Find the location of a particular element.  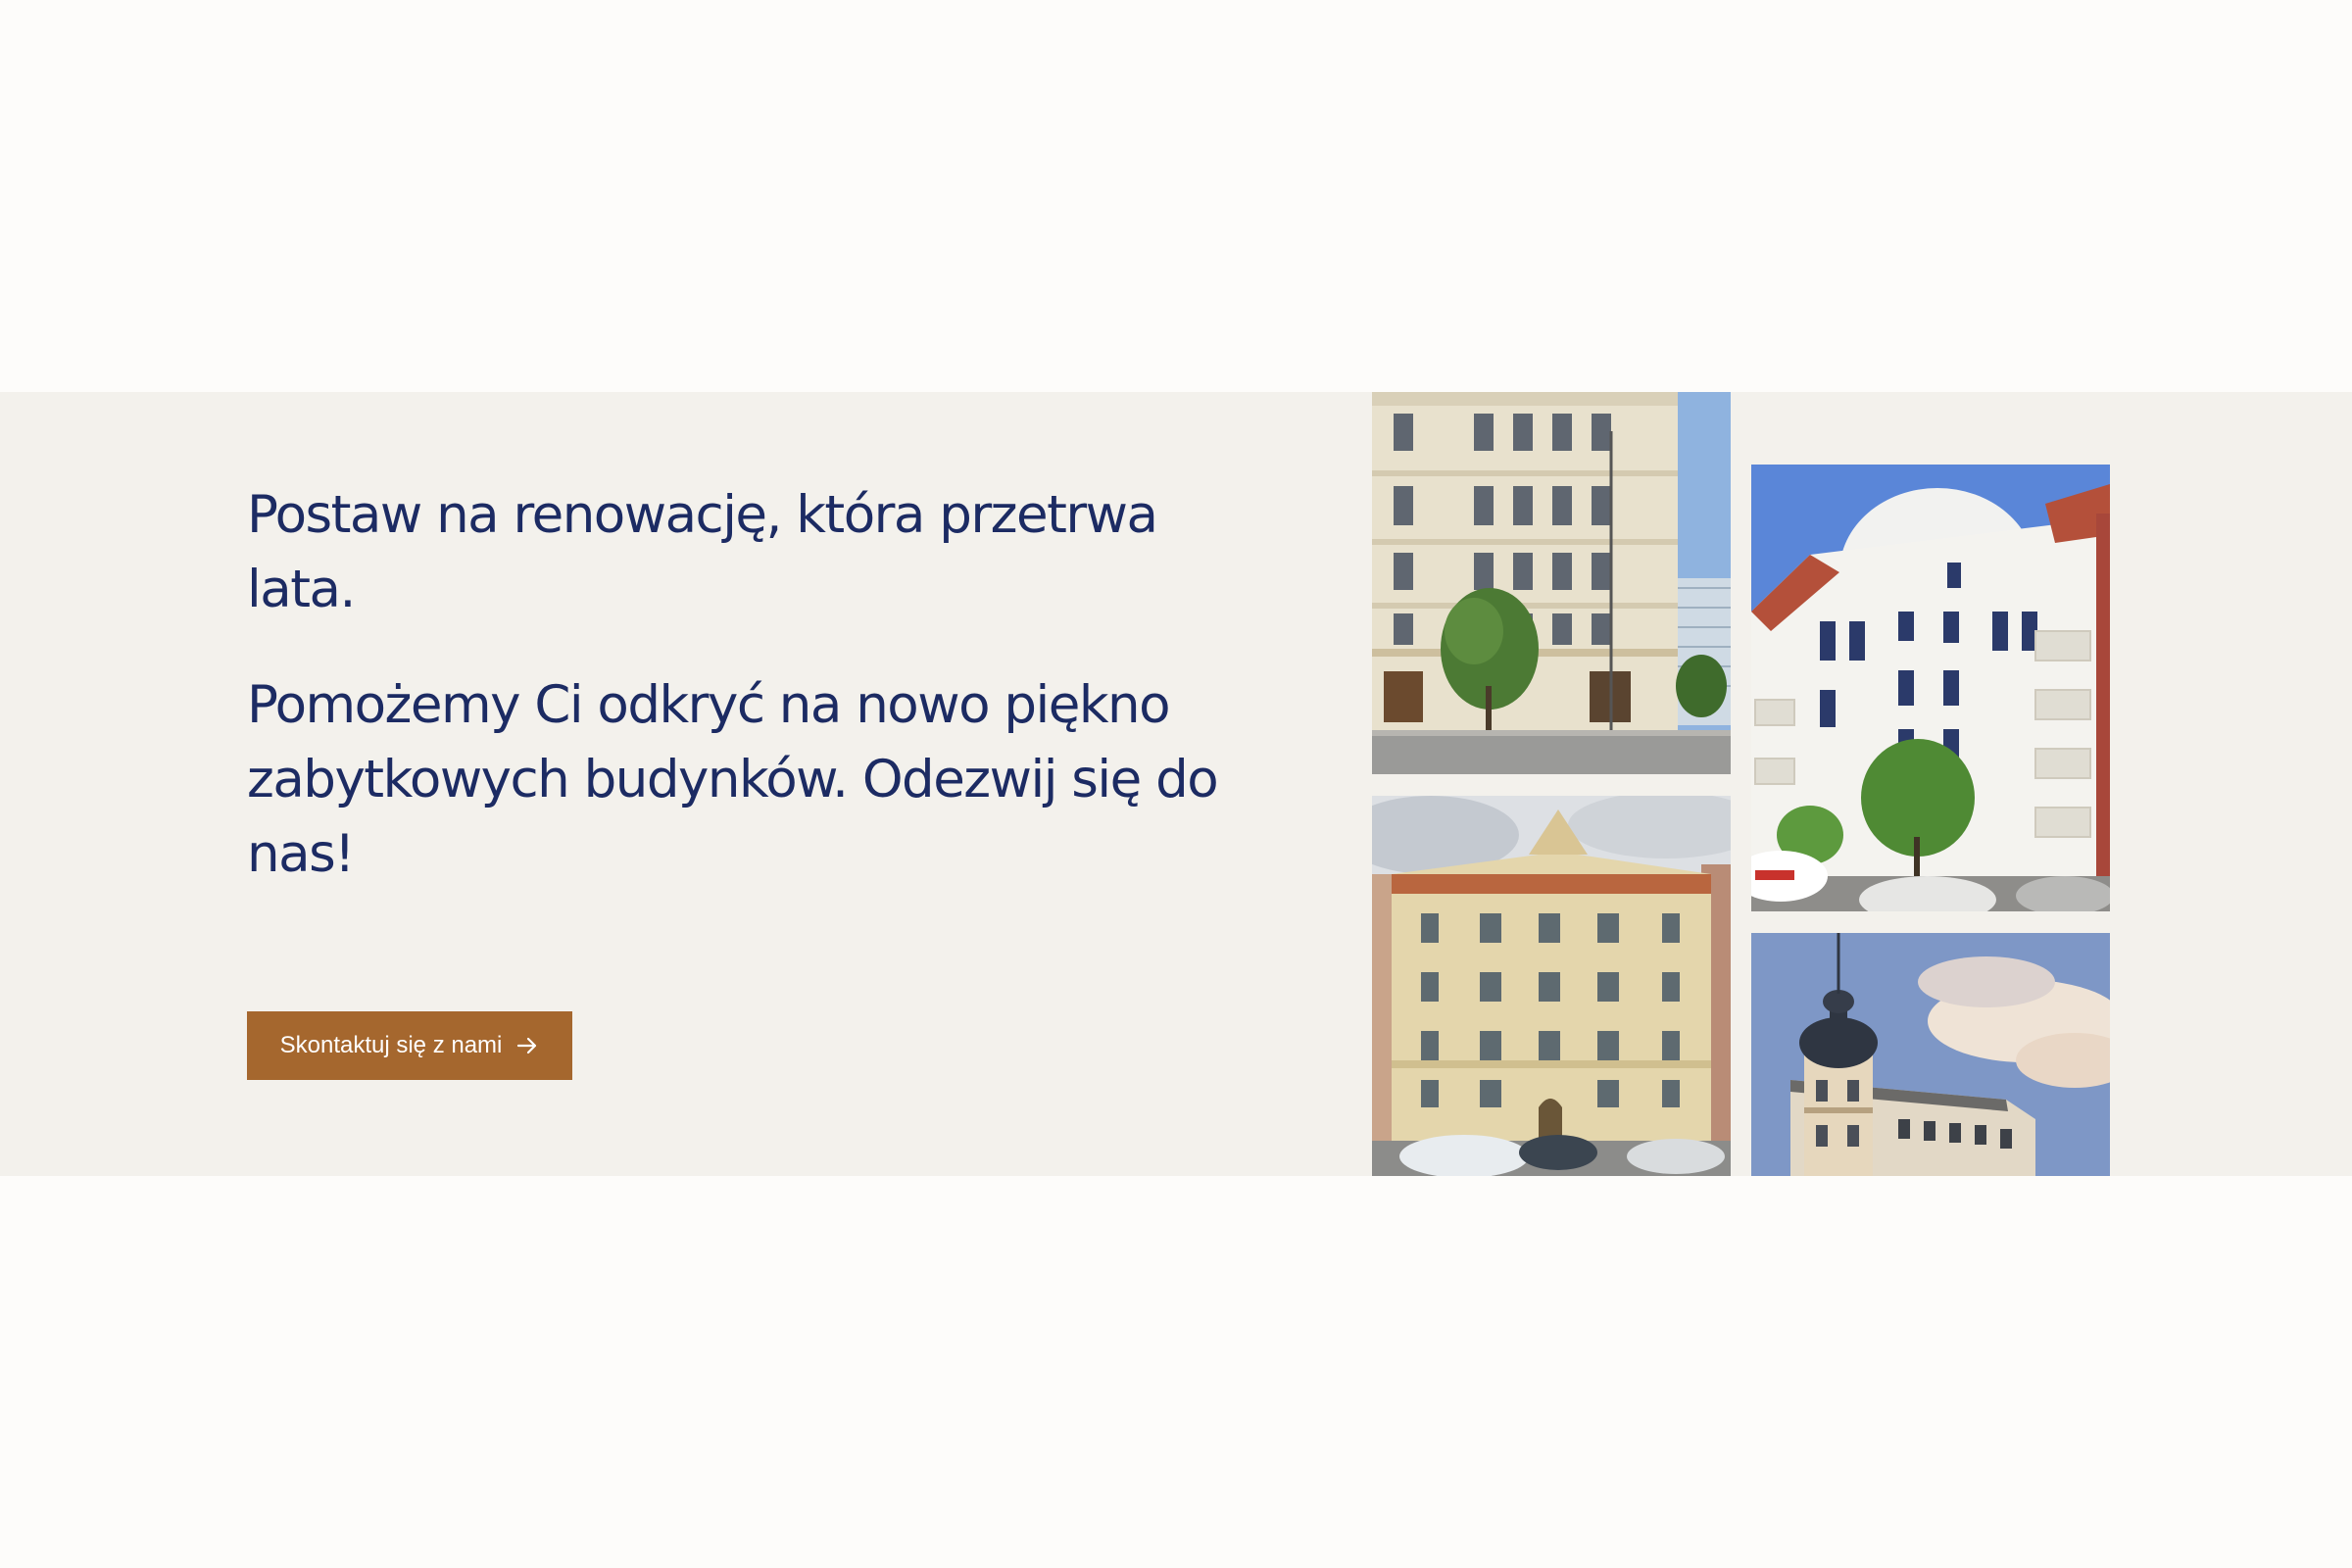

arrow-right-icon is located at coordinates (527, 1045).